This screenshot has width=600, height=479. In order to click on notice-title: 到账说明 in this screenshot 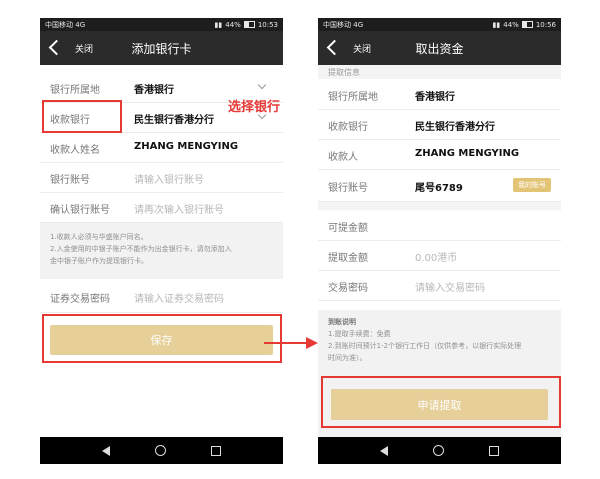, I will do `click(342, 322)`.